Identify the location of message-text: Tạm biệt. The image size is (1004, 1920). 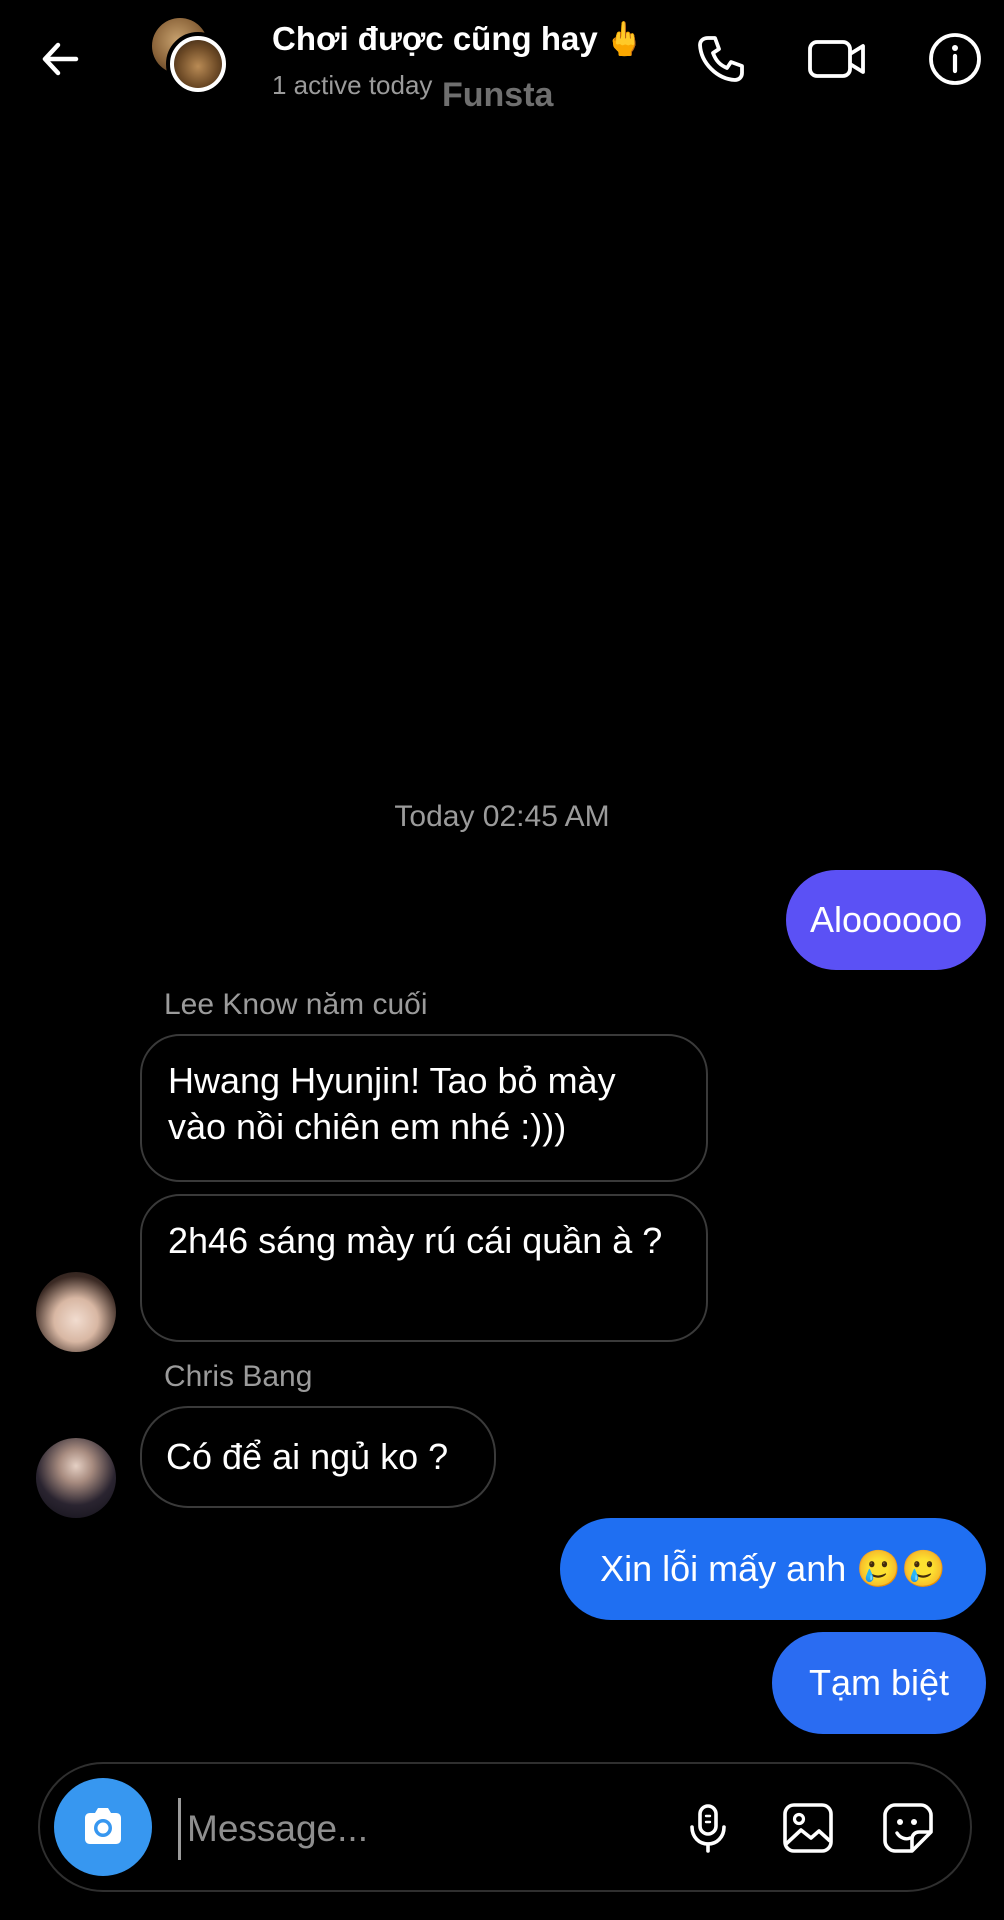
(879, 1682).